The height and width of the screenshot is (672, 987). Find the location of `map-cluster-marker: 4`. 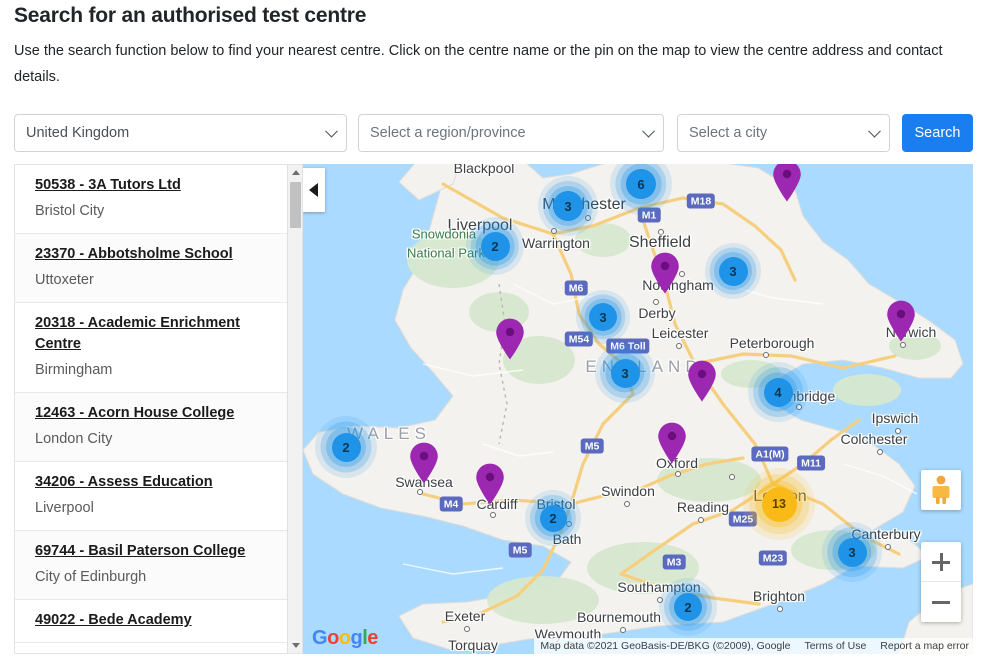

map-cluster-marker: 4 is located at coordinates (778, 392).